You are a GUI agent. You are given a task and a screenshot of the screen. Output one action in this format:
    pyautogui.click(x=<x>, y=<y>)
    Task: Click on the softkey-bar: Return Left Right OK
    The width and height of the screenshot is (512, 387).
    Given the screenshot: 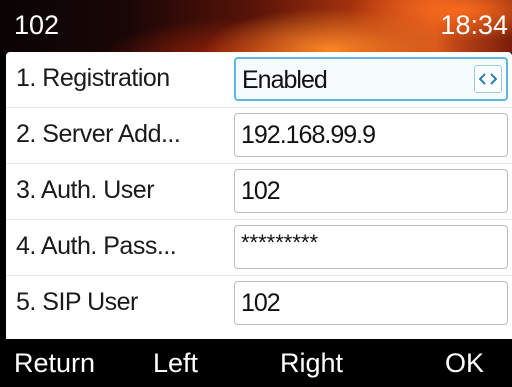 What is the action you would take?
    pyautogui.click(x=256, y=365)
    